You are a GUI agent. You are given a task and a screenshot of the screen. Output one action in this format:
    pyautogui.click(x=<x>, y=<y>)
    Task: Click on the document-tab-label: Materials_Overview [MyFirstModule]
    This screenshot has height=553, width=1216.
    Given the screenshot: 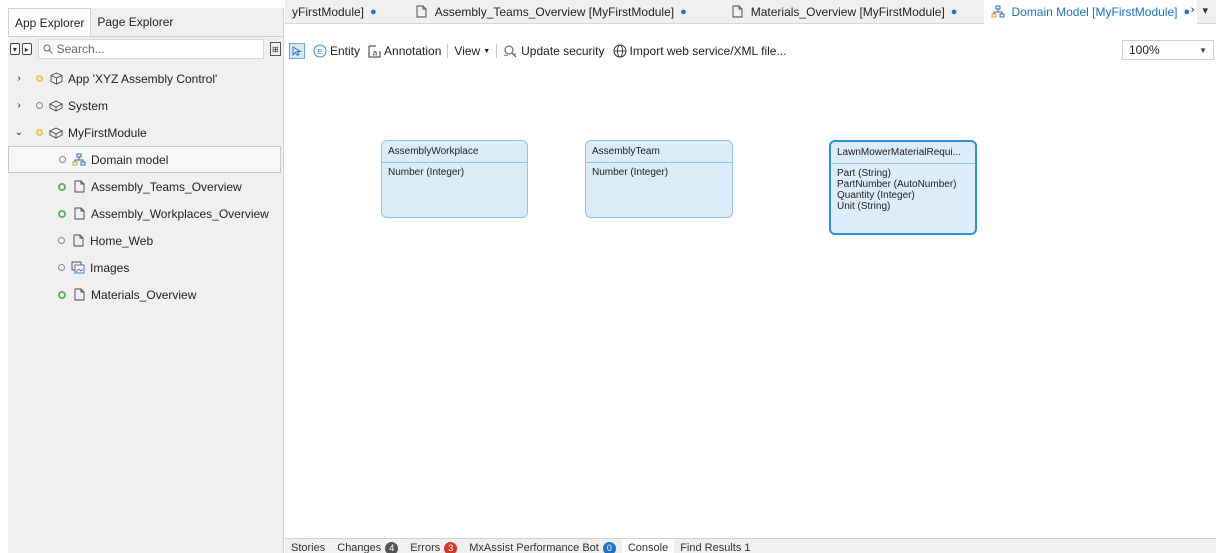 What is the action you would take?
    pyautogui.click(x=847, y=11)
    